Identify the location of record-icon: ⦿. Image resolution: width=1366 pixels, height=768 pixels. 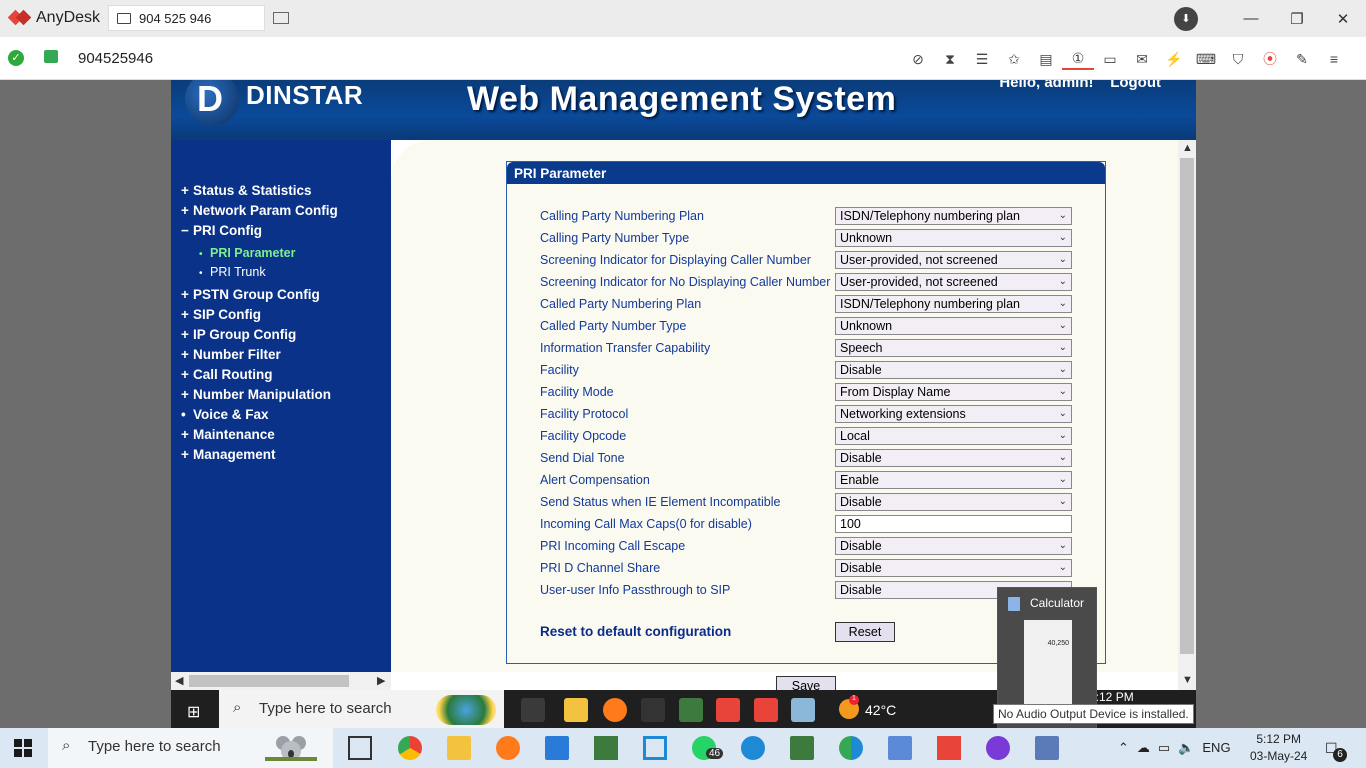
(1270, 59).